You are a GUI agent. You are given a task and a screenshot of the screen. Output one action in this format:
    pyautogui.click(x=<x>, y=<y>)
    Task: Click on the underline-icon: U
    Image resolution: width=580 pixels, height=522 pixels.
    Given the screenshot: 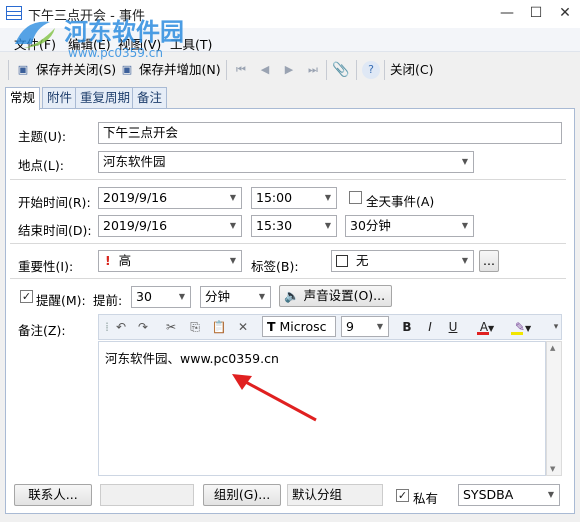 What is the action you would take?
    pyautogui.click(x=453, y=327)
    